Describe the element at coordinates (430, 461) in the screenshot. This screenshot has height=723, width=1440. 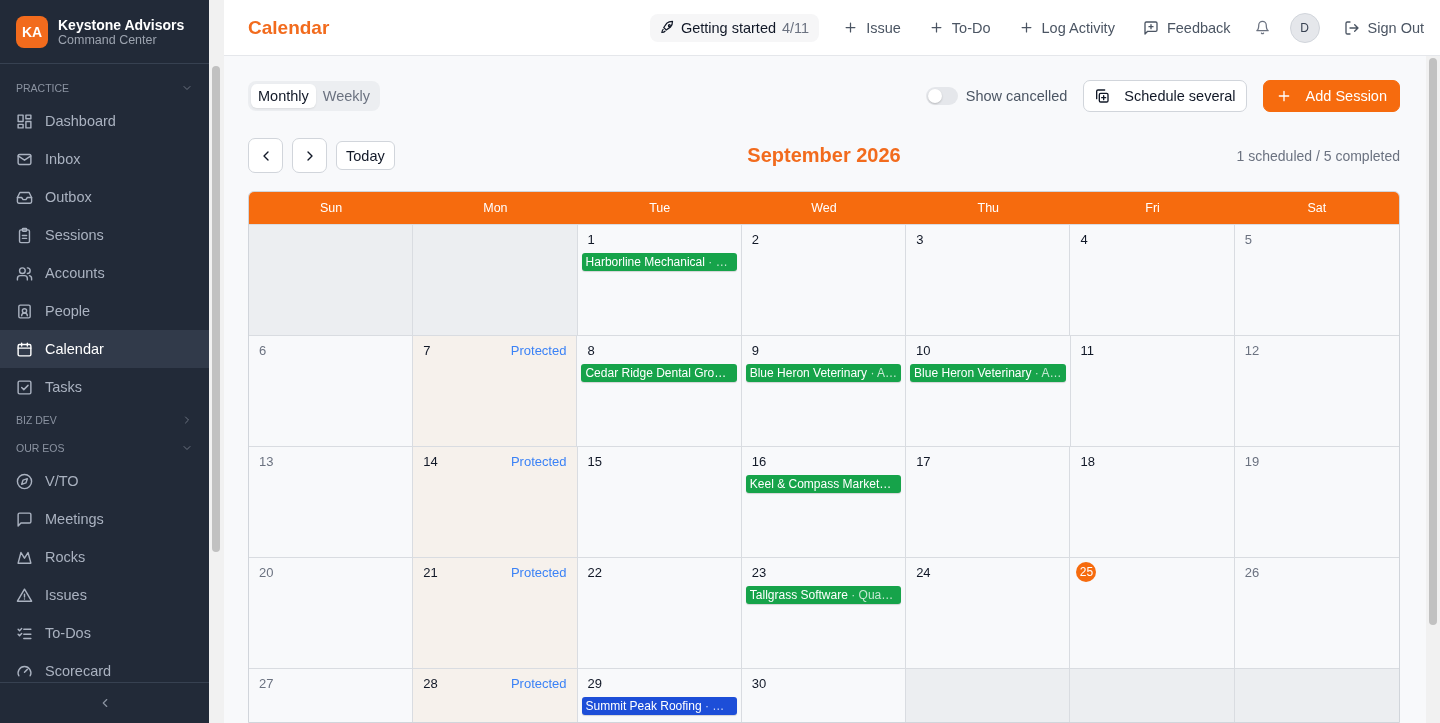
I see `day-number: 14` at that location.